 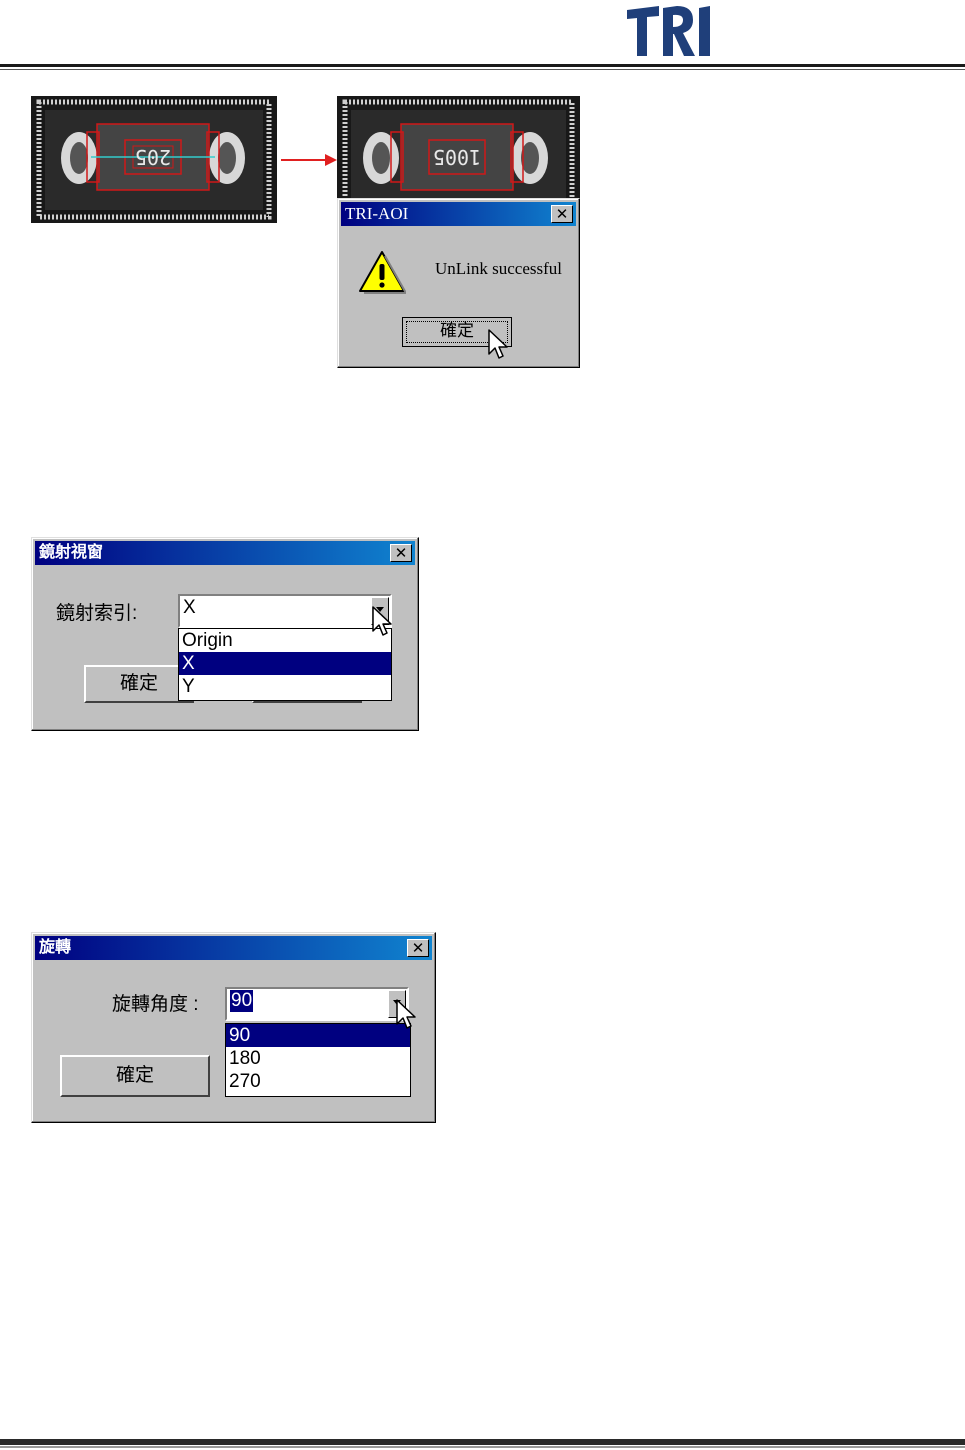 I want to click on selected-value: X, so click(x=189, y=607).